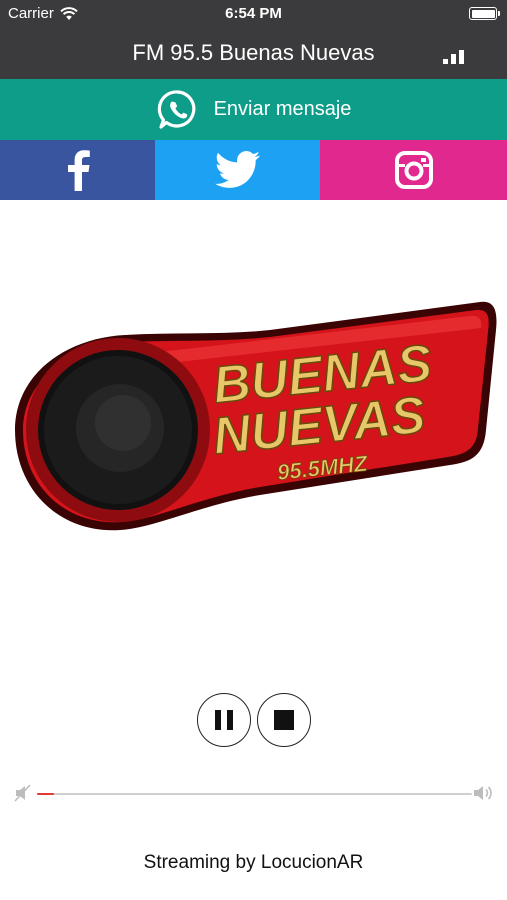 Image resolution: width=507 pixels, height=900 pixels. What do you see at coordinates (46, 794) in the screenshot?
I see `volume-slider-fill` at bounding box center [46, 794].